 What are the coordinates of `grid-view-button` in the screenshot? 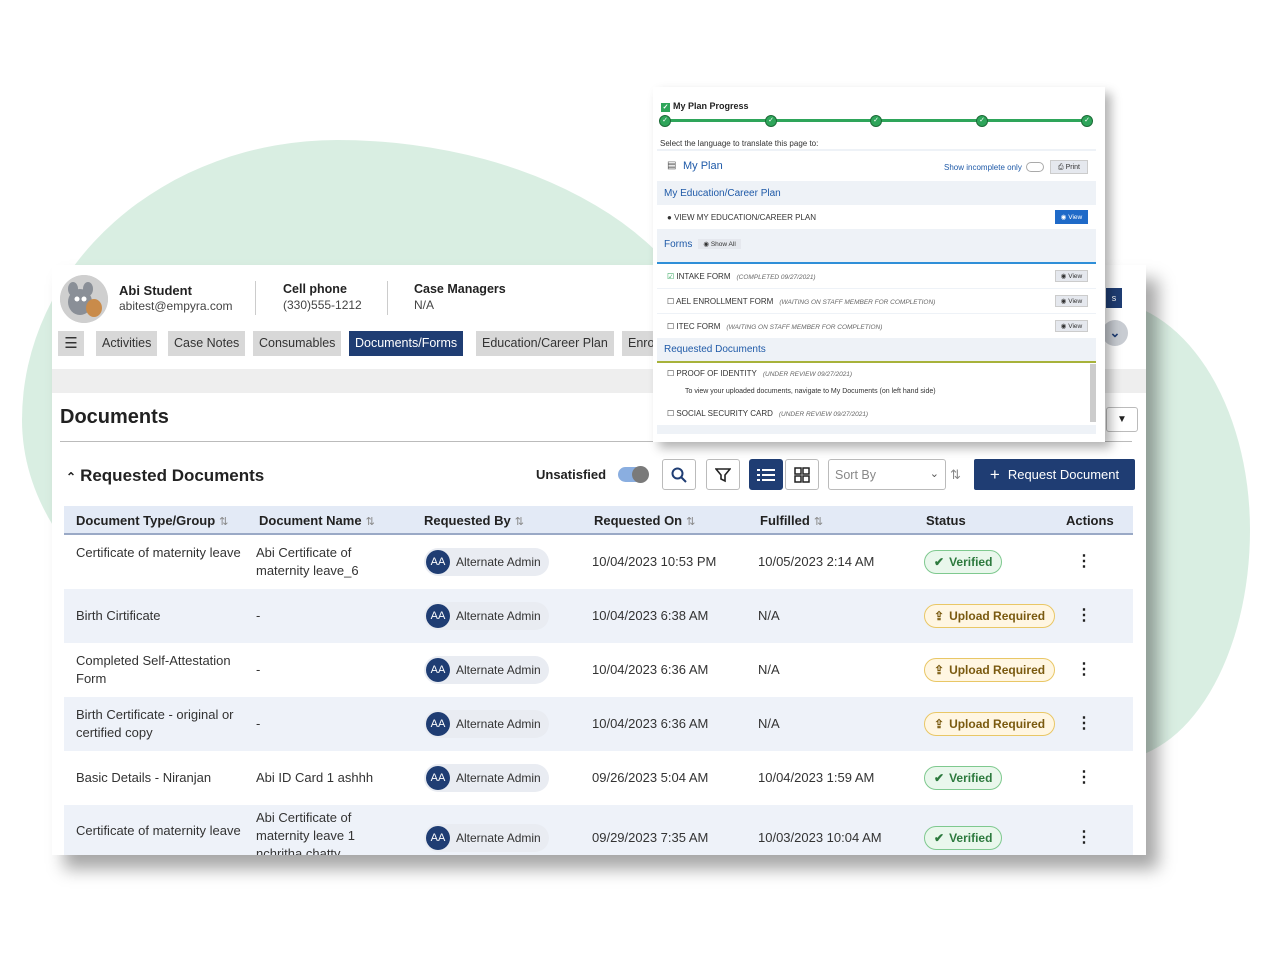 It's located at (802, 474).